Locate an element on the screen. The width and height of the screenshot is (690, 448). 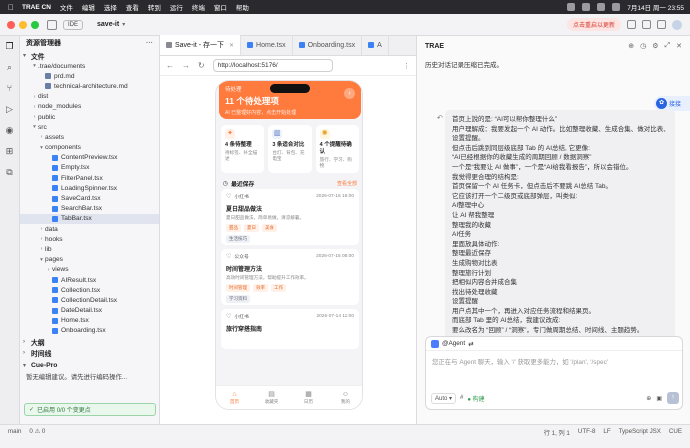
tag: 甜品 is located at coordinates (233, 228).